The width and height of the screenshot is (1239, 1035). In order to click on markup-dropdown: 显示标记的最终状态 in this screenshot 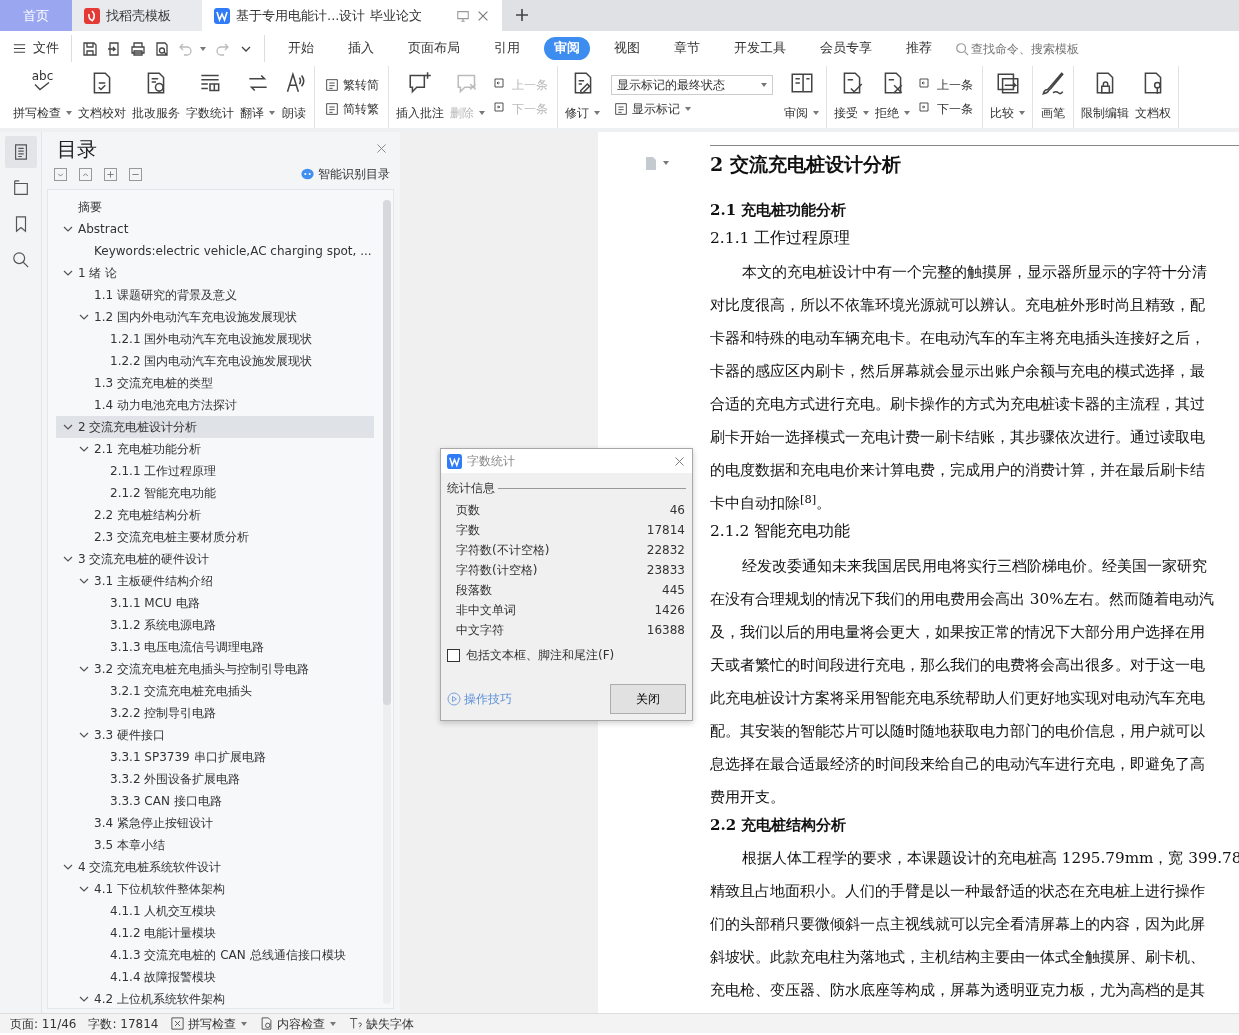, I will do `click(692, 85)`.